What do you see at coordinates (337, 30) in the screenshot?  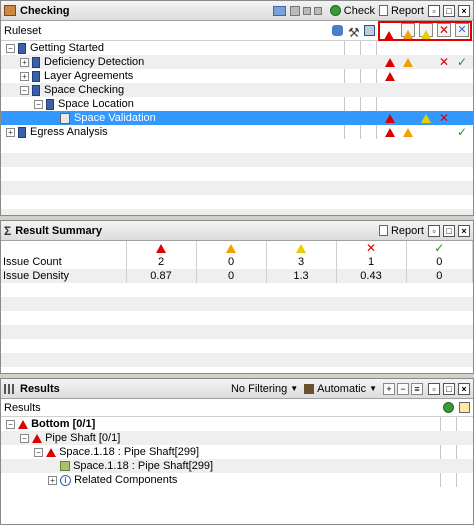 I see `people-icon` at bounding box center [337, 30].